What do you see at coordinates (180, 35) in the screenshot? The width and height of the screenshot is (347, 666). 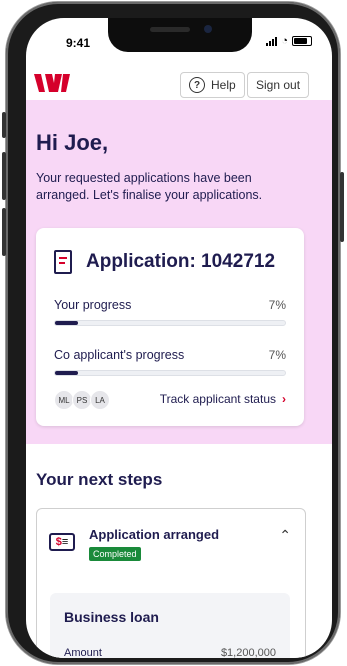 I see `notch` at bounding box center [180, 35].